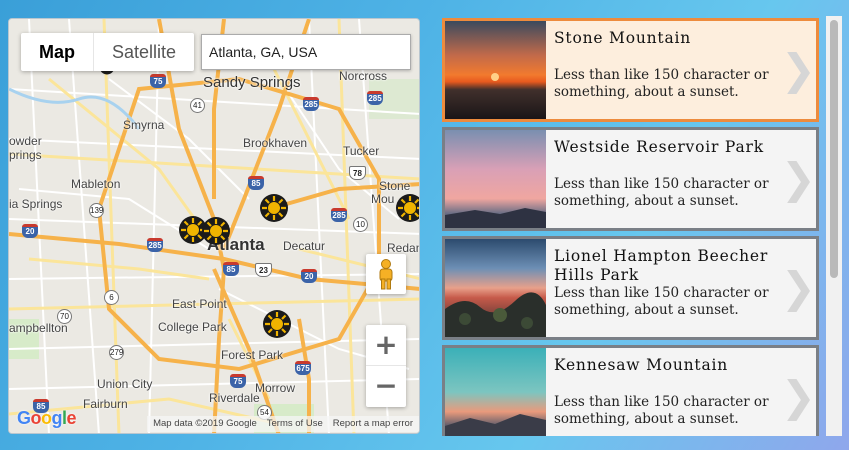 This screenshot has height=450, width=849. What do you see at coordinates (96, 210) in the screenshot?
I see `state-route-shield: 139` at bounding box center [96, 210].